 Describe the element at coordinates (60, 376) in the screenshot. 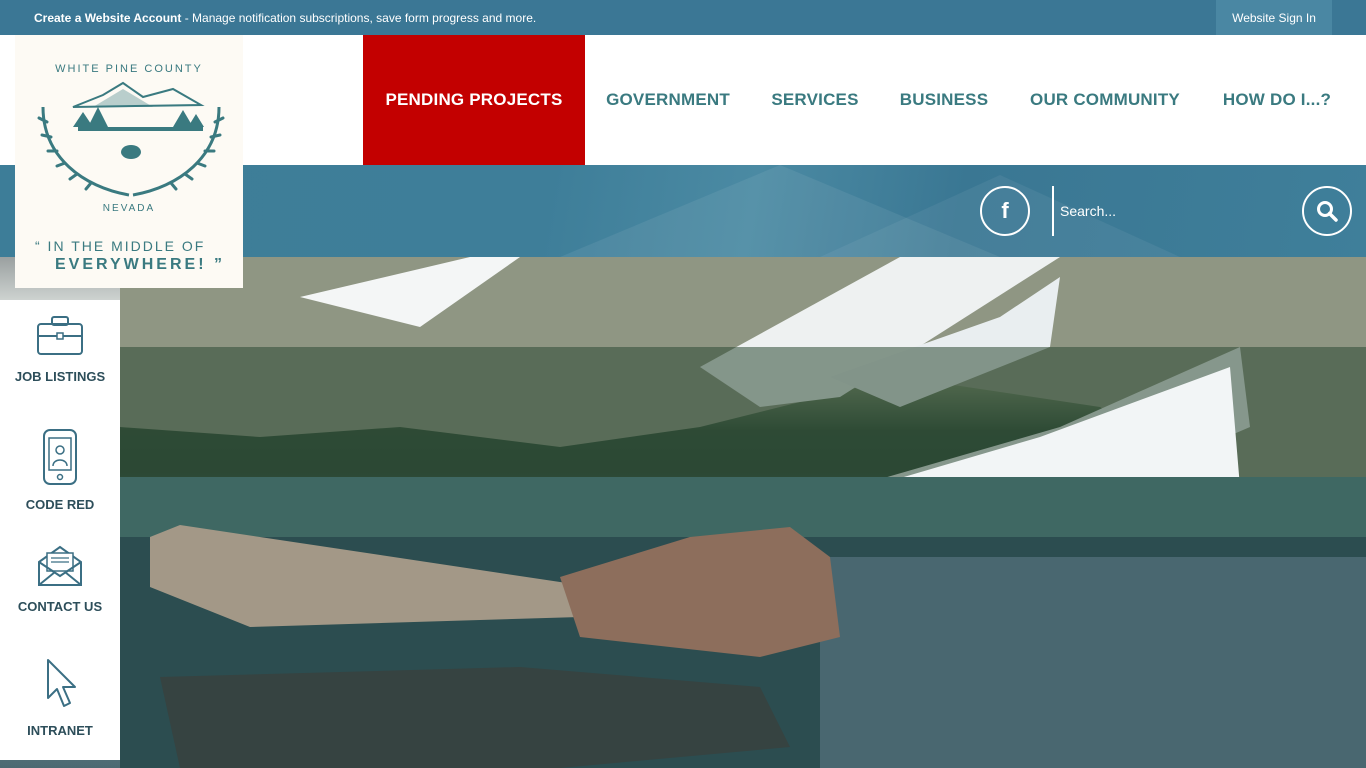

I see `quick-link-label: JOB LISTINGS` at that location.